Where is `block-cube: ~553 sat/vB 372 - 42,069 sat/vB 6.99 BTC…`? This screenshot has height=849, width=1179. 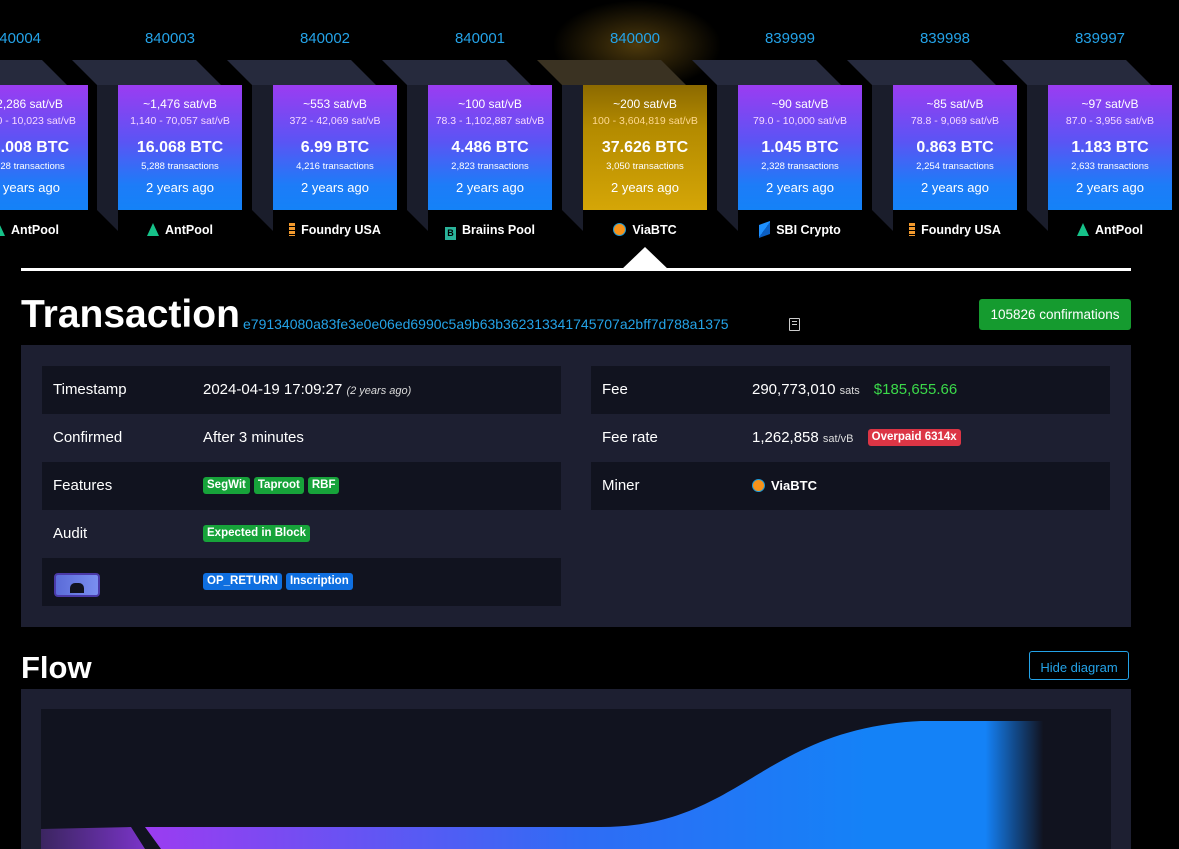 block-cube: ~553 sat/vB 372 - 42,069 sat/vB 6.99 BTC… is located at coordinates (312, 145).